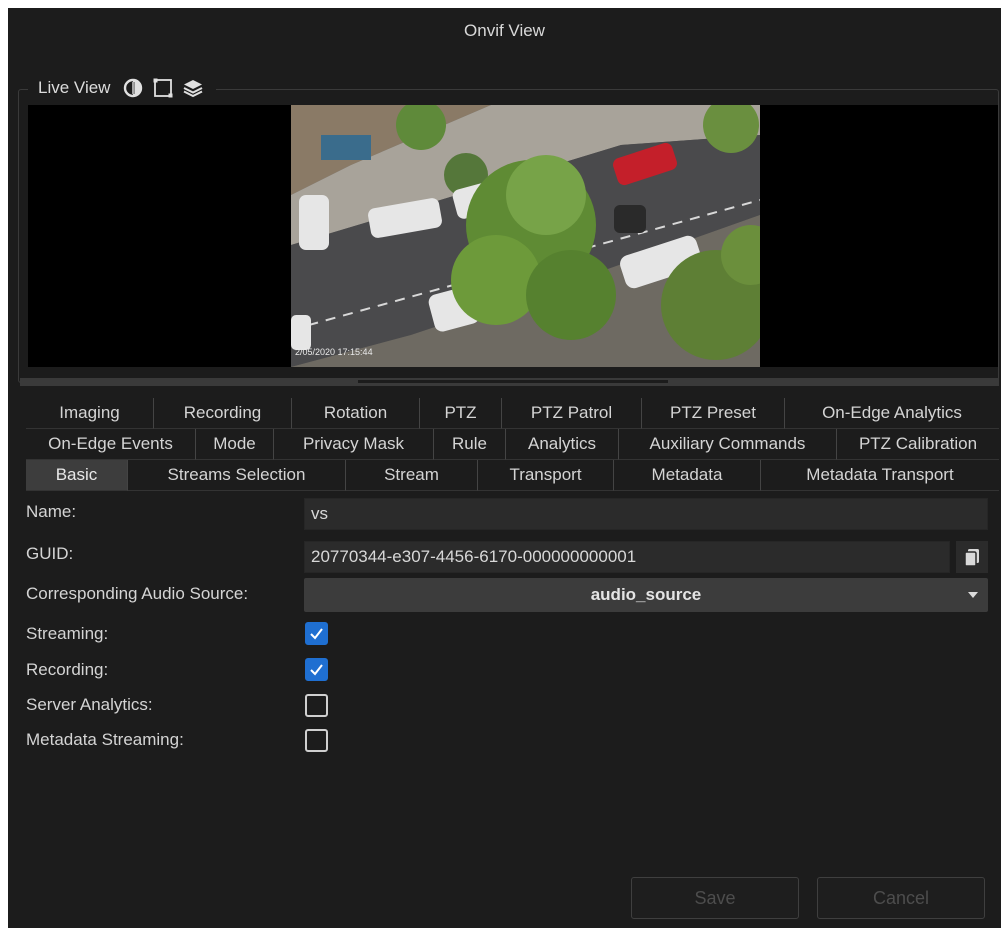 The image size is (1001, 928). What do you see at coordinates (77, 475) in the screenshot?
I see `tab-basic: Basic` at bounding box center [77, 475].